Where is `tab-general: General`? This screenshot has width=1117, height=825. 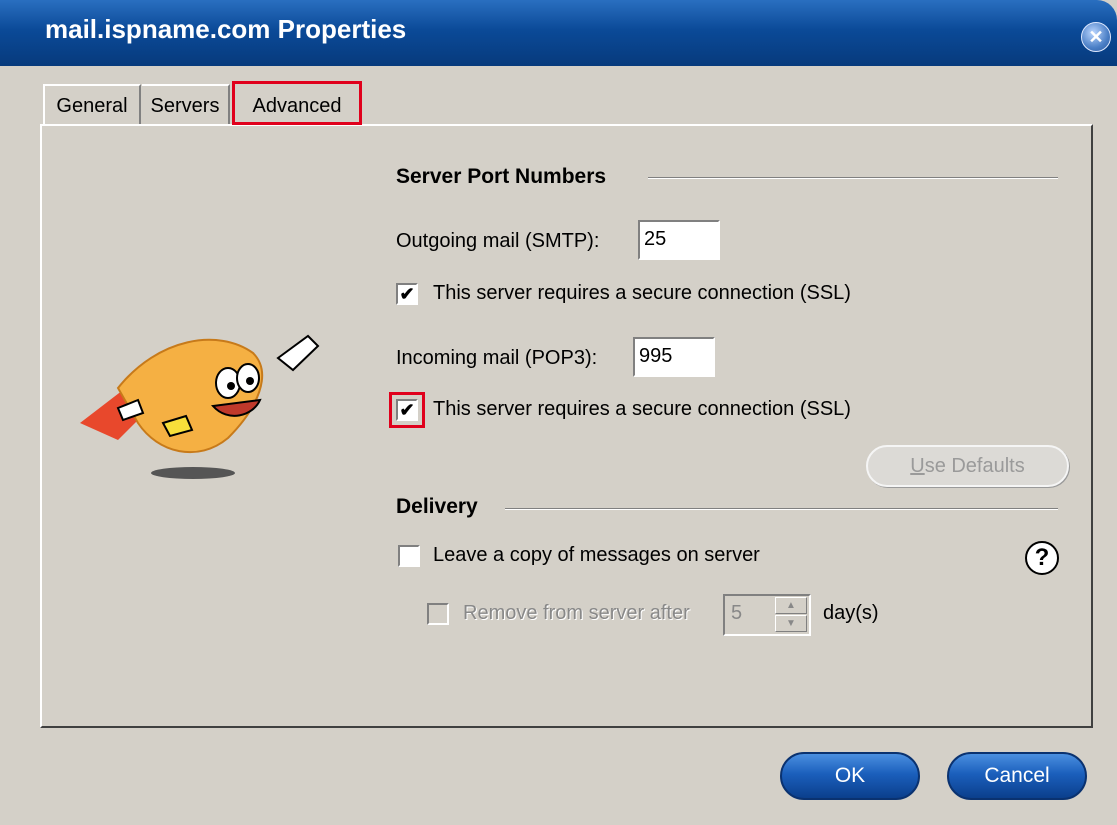 tab-general: General is located at coordinates (92, 104).